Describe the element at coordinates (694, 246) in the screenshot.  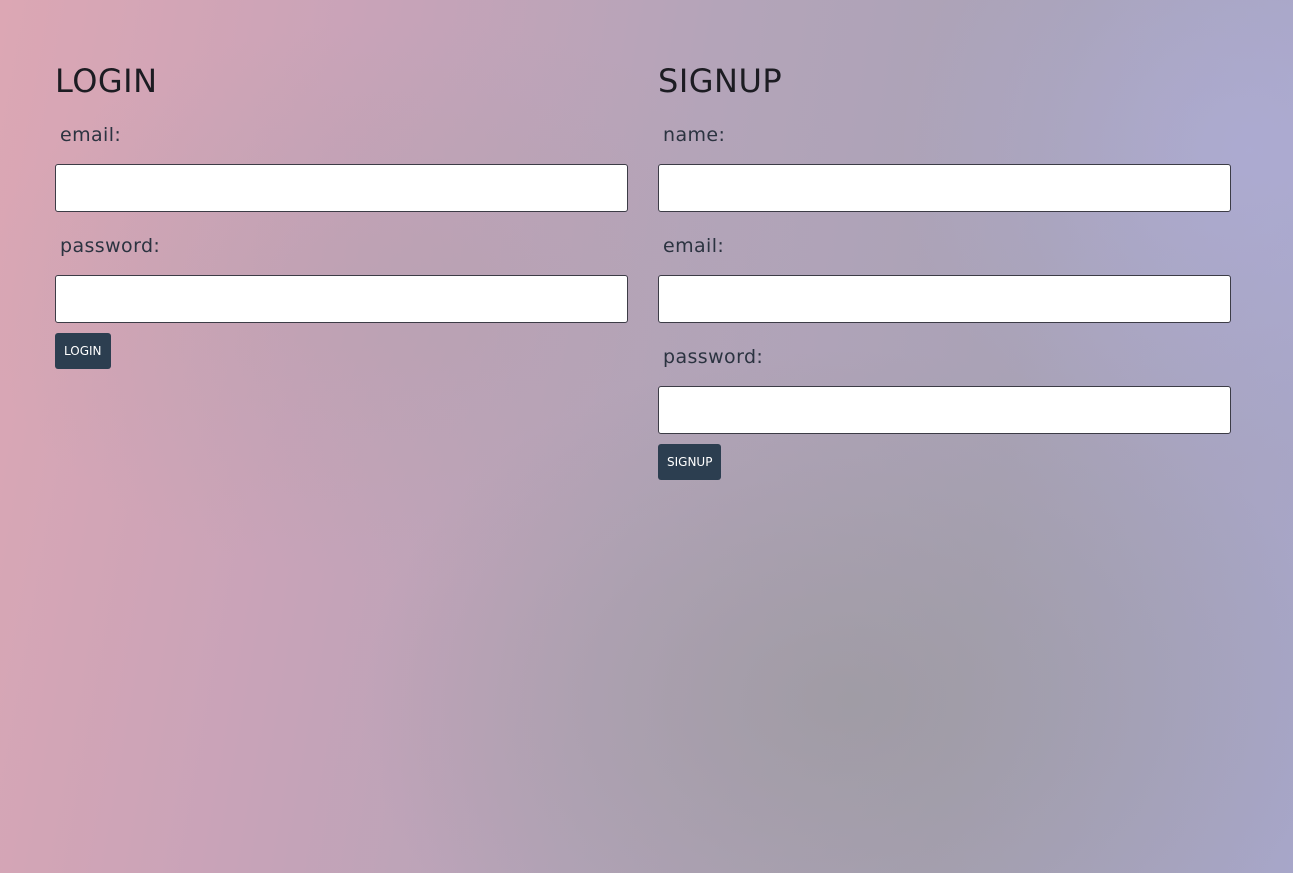
I see `signup-email-label: email:` at that location.